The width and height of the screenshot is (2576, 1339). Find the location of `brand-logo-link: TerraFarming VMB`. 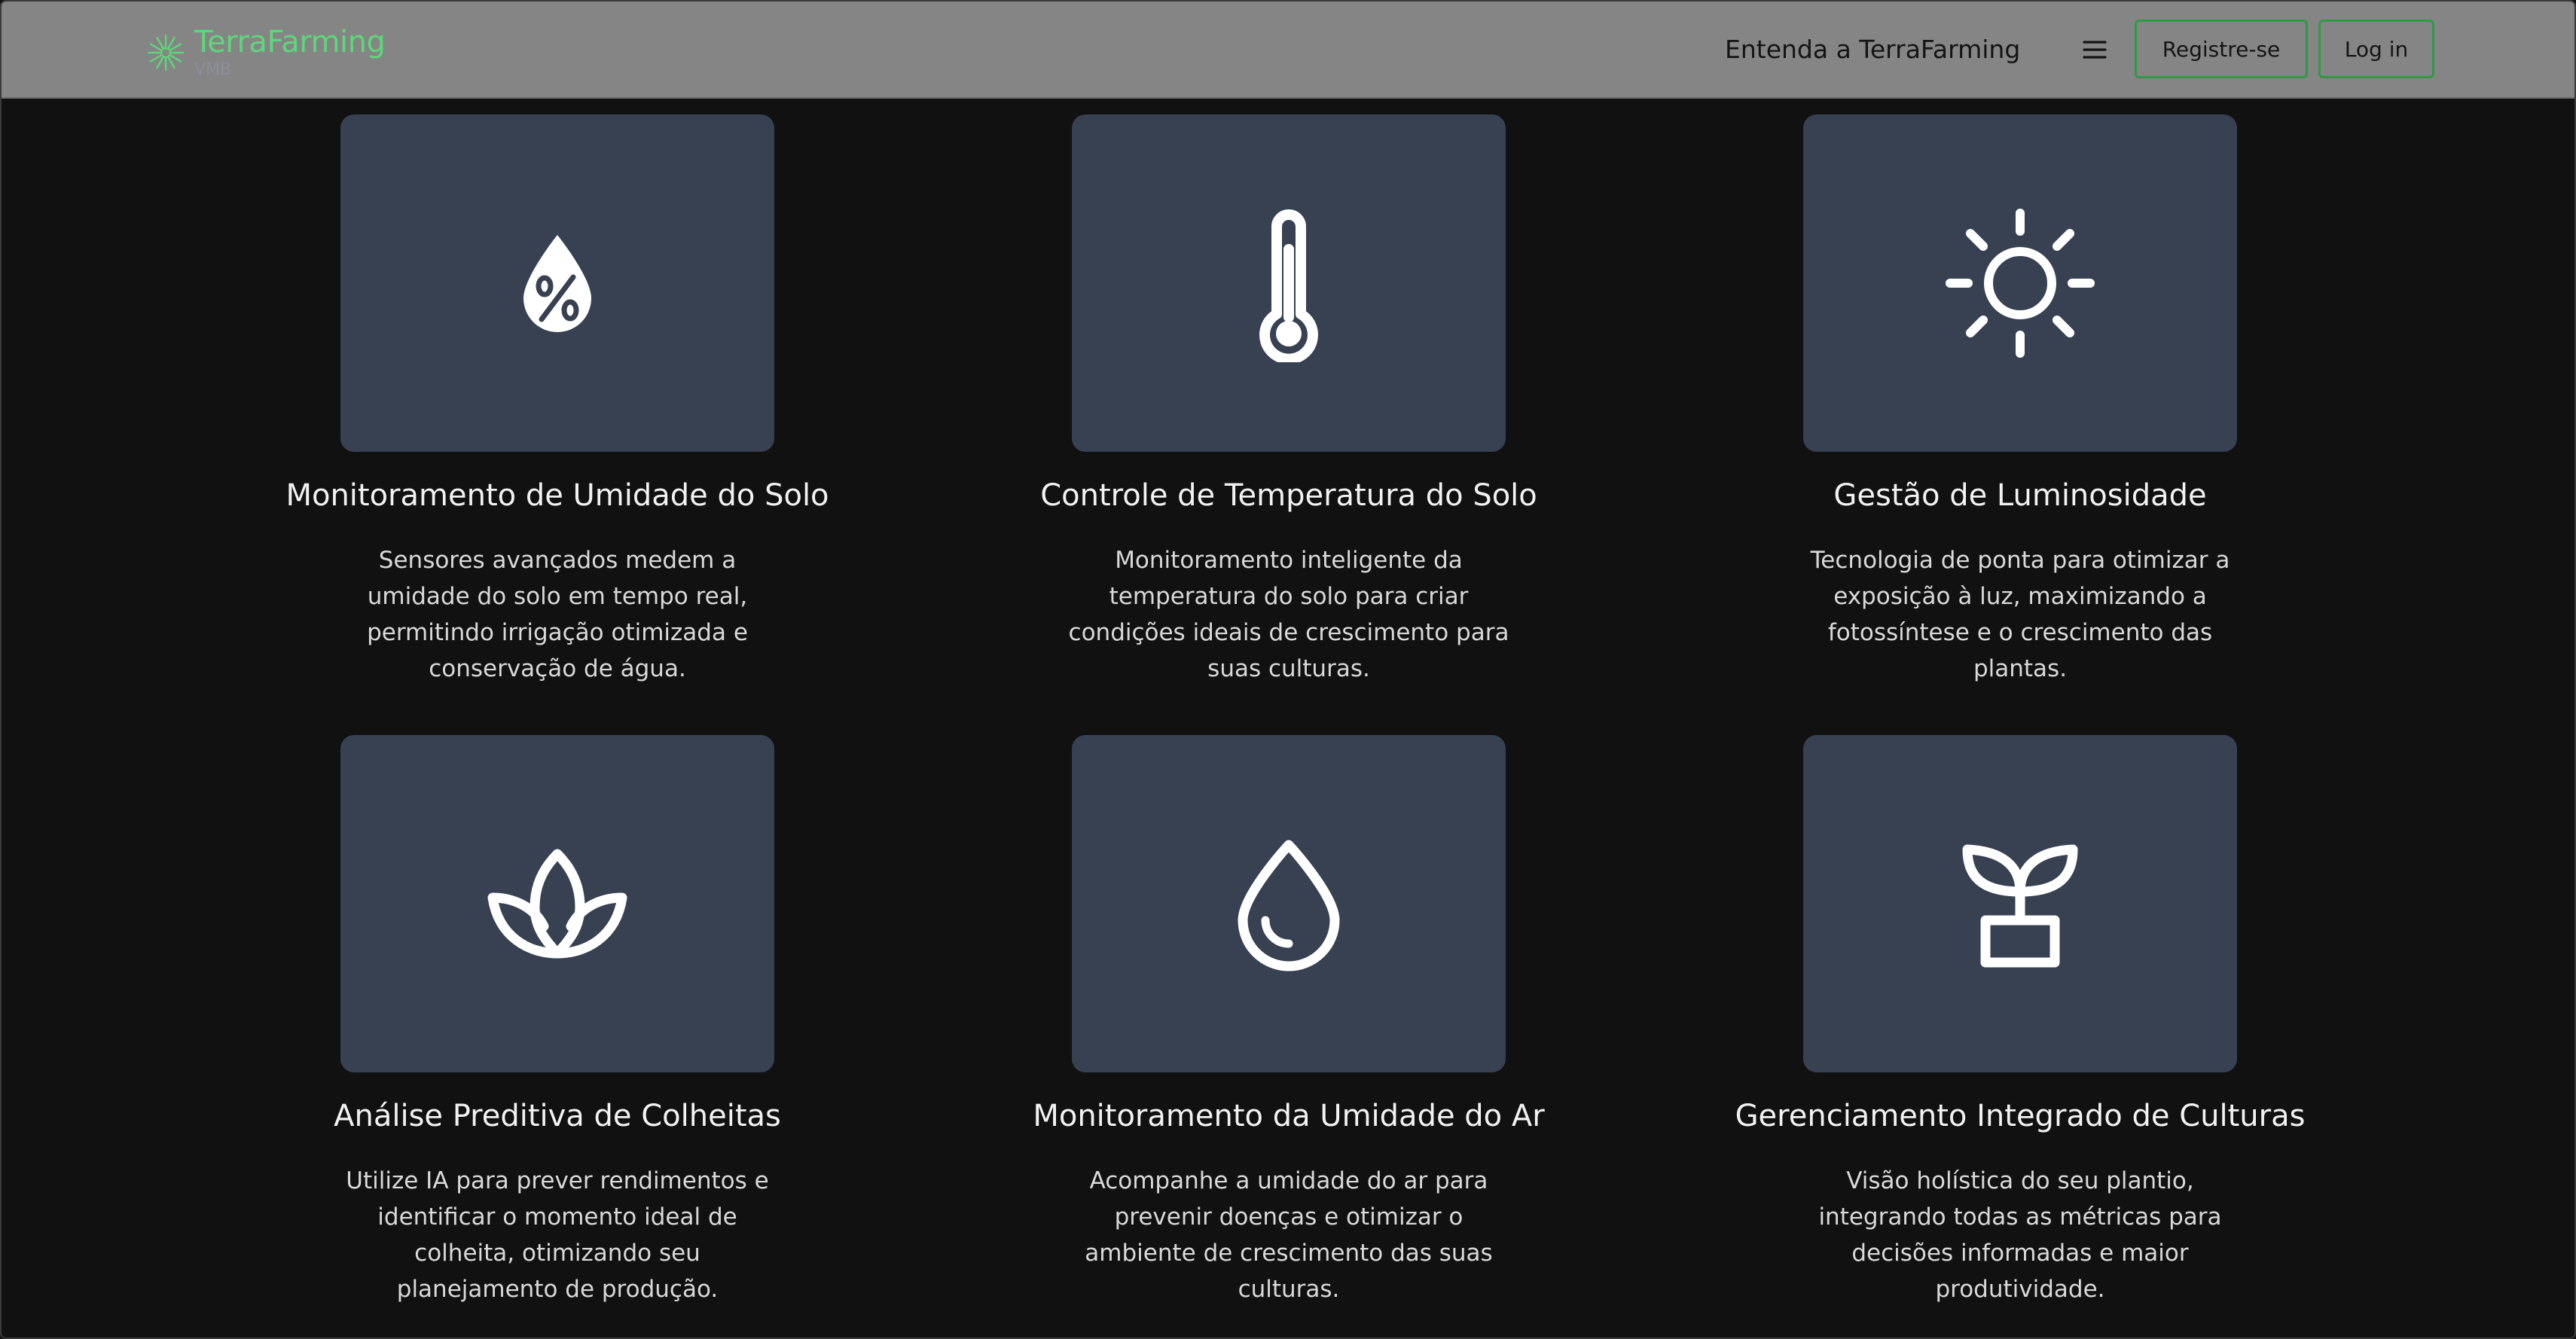

brand-logo-link: TerraFarming VMB is located at coordinates (266, 51).